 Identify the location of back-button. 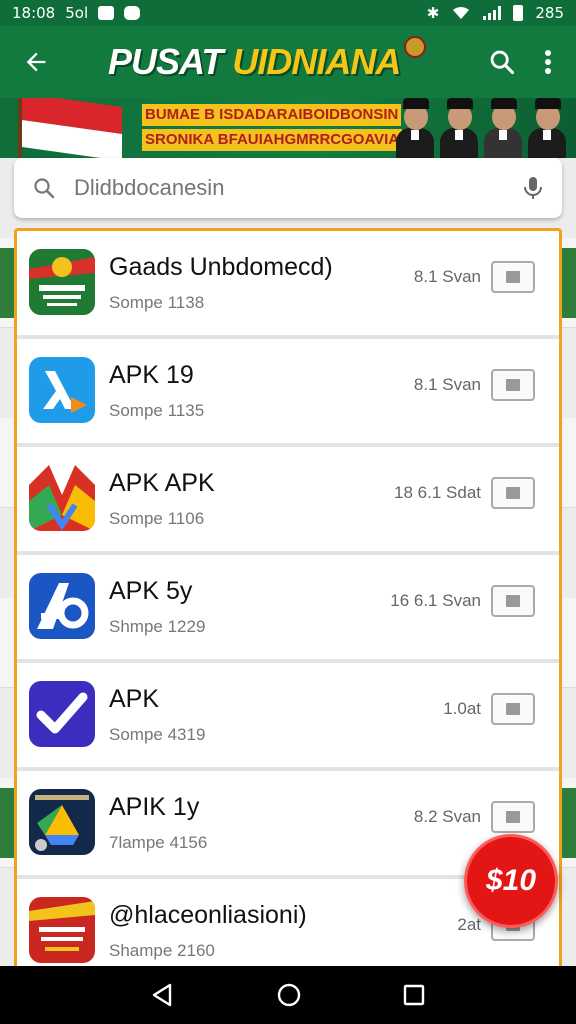
(36, 62).